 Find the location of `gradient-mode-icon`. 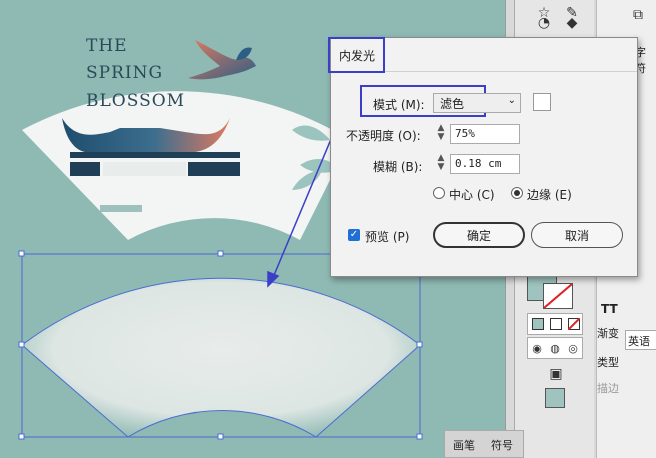

gradient-mode-icon is located at coordinates (556, 324).